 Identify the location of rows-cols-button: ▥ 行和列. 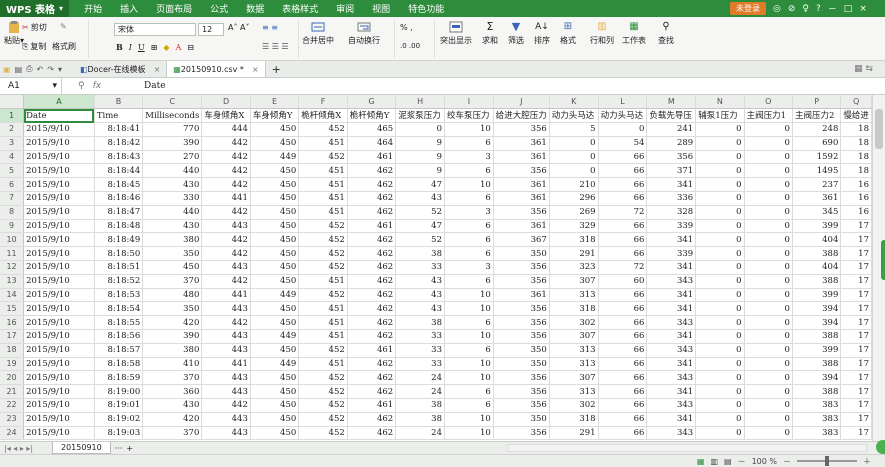
(602, 33).